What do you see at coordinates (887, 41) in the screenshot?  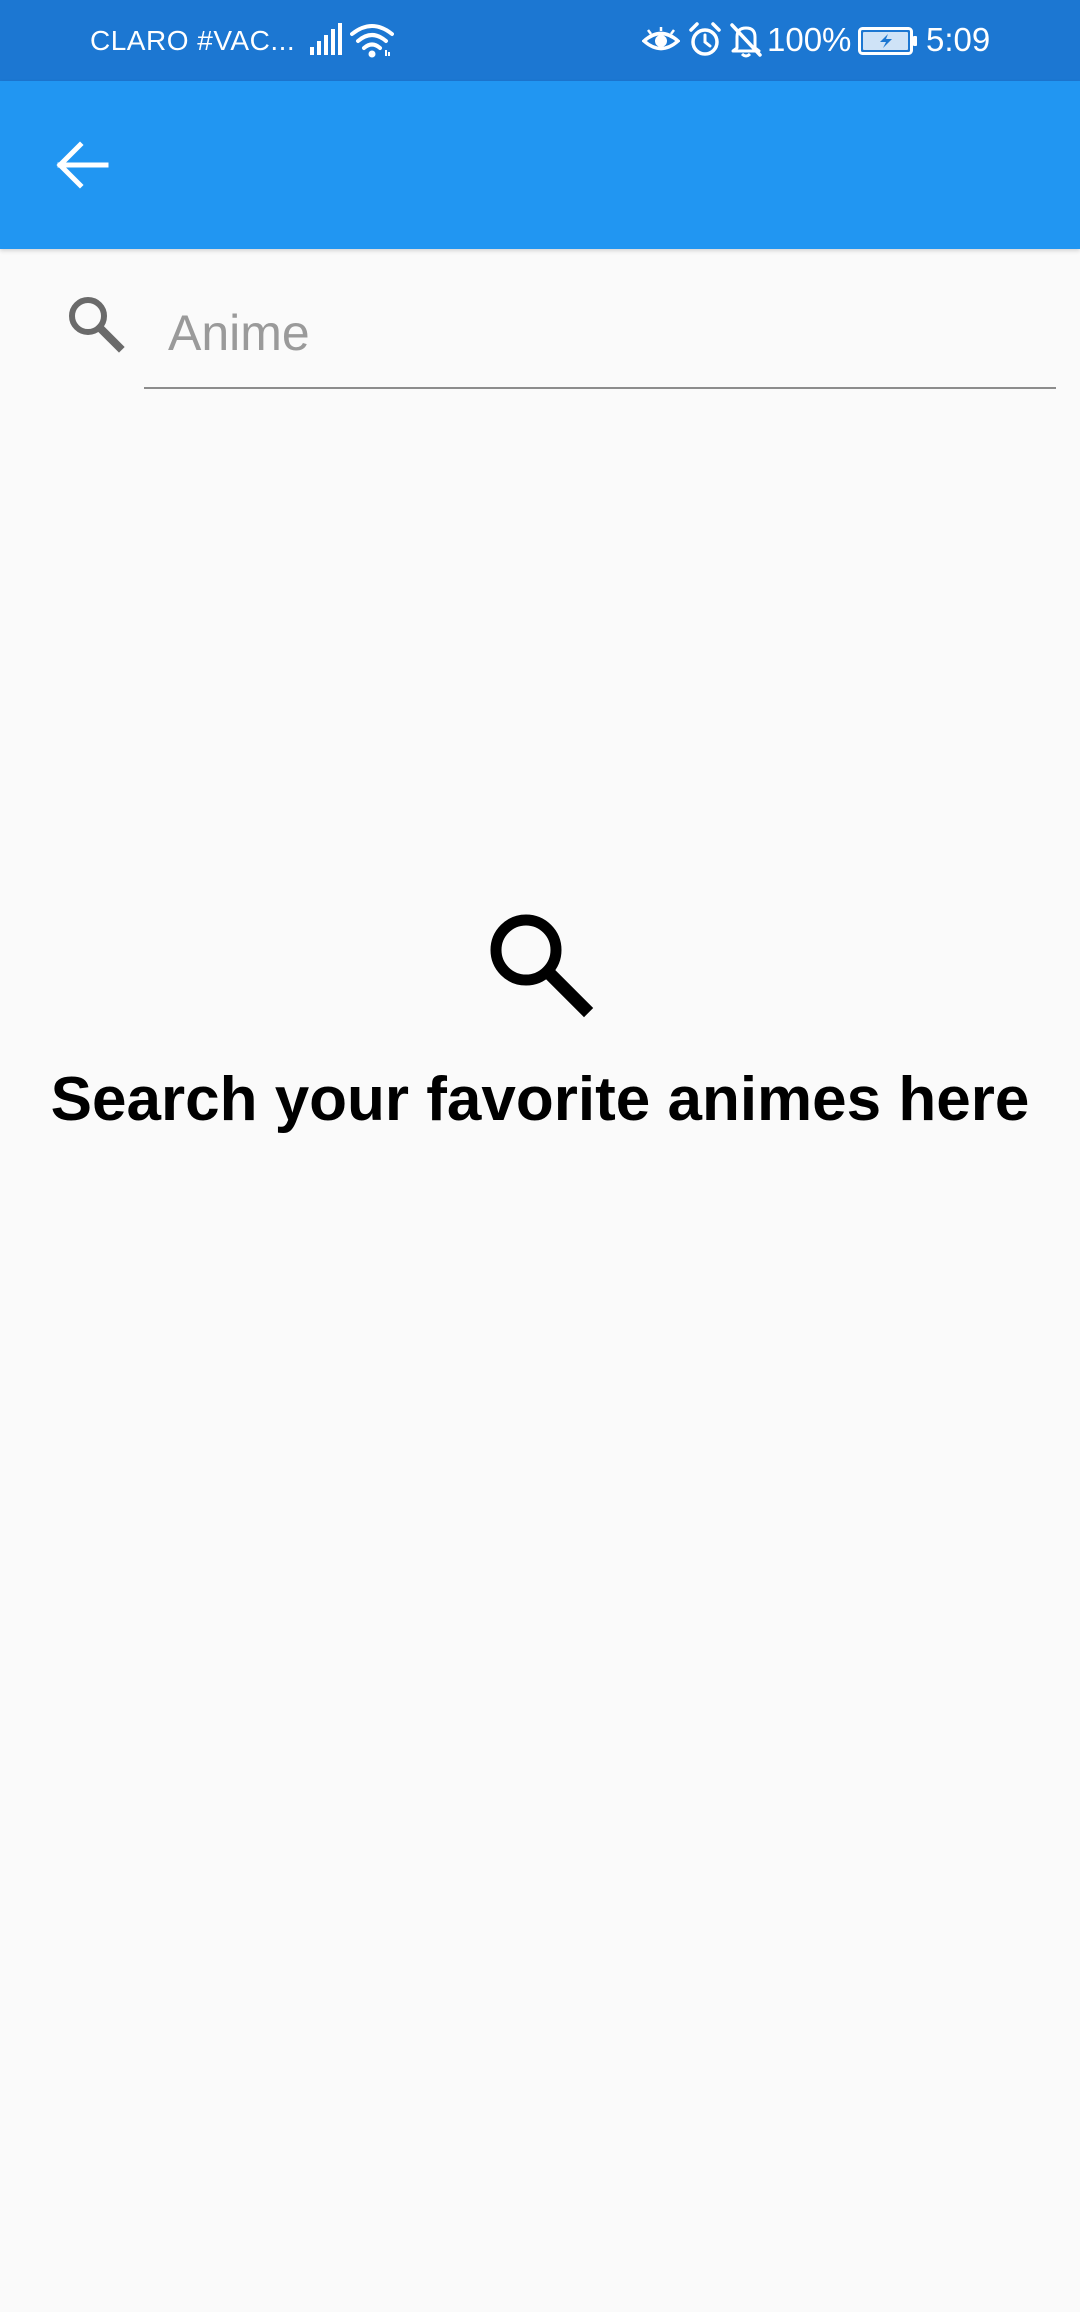 I see `battery-icon` at bounding box center [887, 41].